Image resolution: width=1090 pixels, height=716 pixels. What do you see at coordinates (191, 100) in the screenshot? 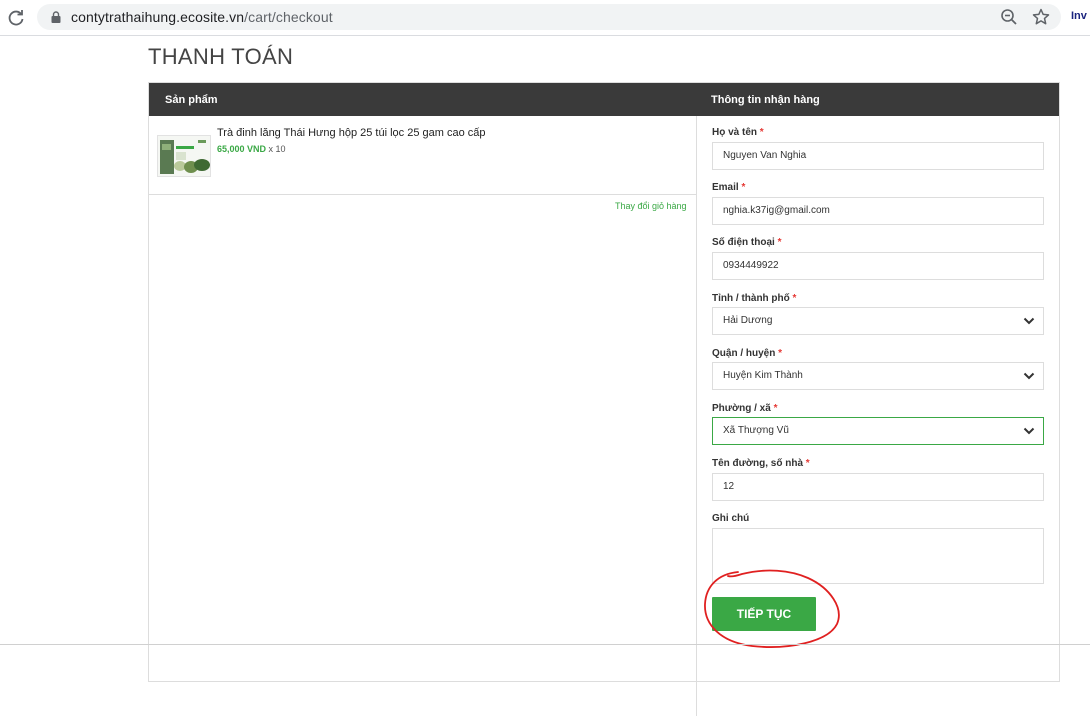
I see `products-header: Sản phẩm` at bounding box center [191, 100].